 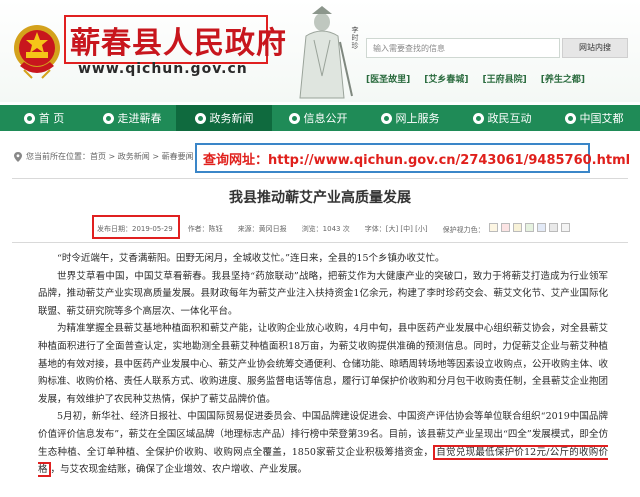 What do you see at coordinates (595, 48) in the screenshot?
I see `search-button: 网站内搜` at bounding box center [595, 48].